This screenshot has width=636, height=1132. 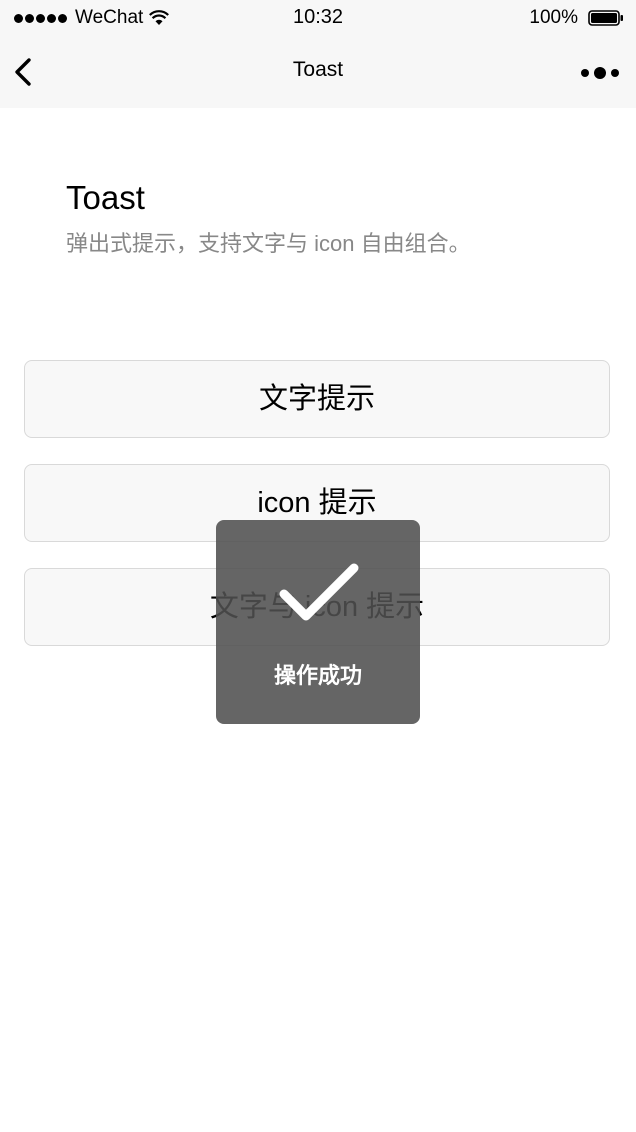 I want to click on navigation-bar: Toast, so click(x=318, y=72).